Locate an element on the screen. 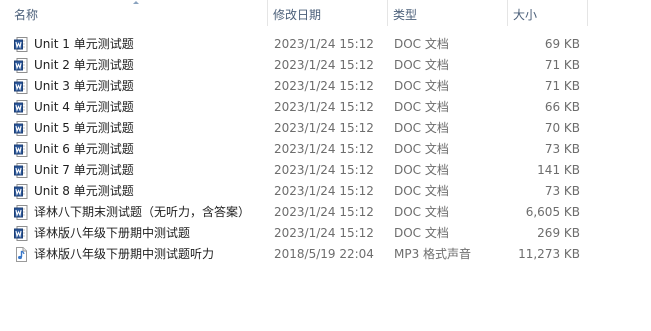  file-type: MP3 格式声音 is located at coordinates (433, 254).